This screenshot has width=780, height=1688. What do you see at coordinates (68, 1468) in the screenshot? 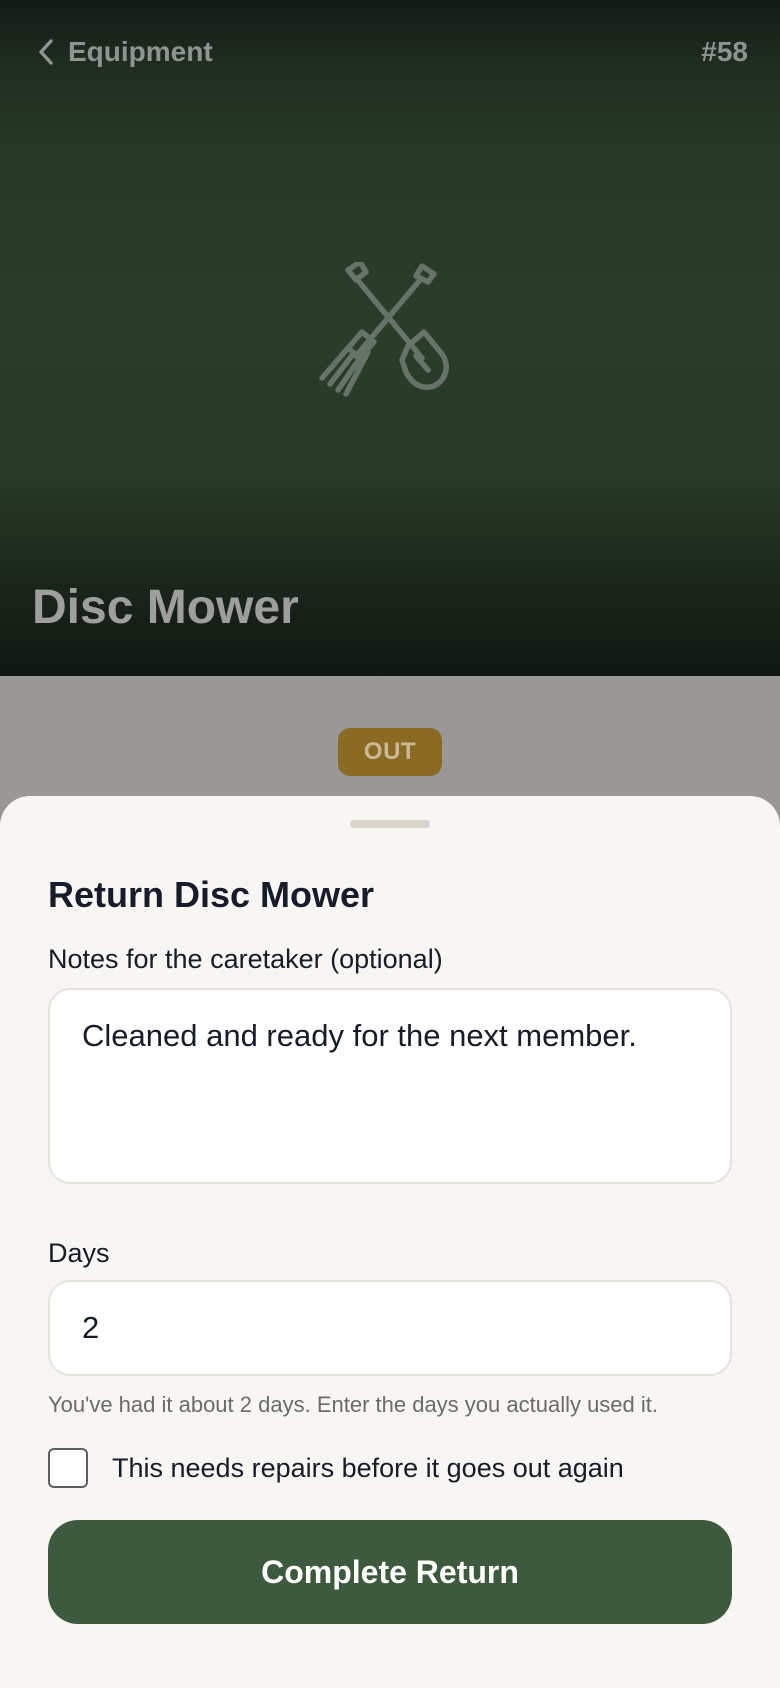
I see `repairs-checkbox` at bounding box center [68, 1468].